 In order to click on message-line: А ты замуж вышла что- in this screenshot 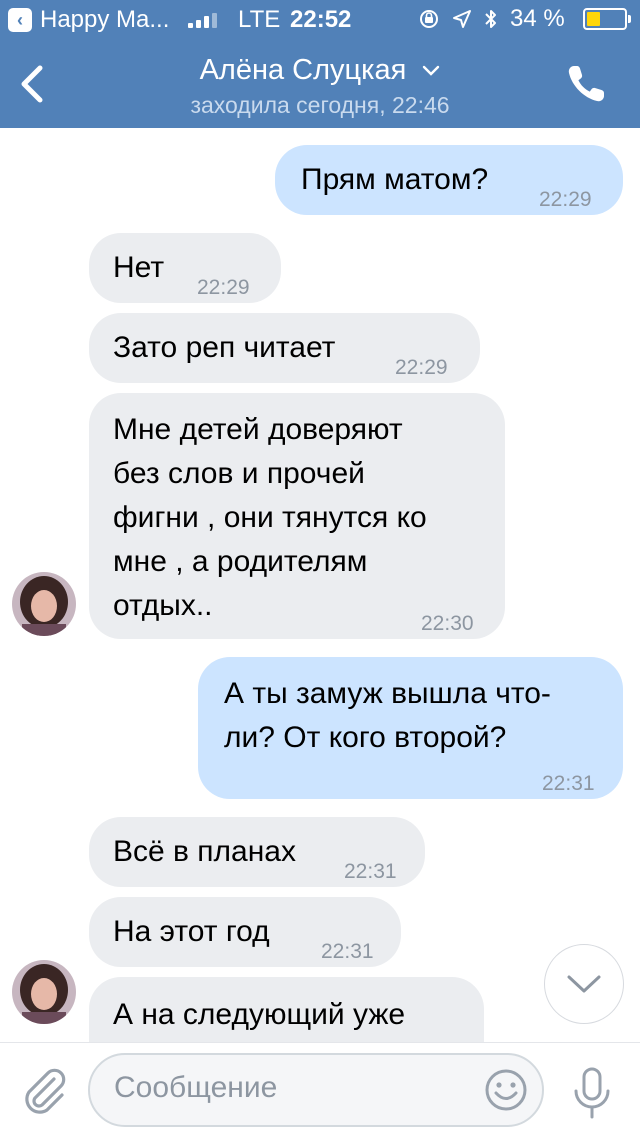, I will do `click(387, 693)`.